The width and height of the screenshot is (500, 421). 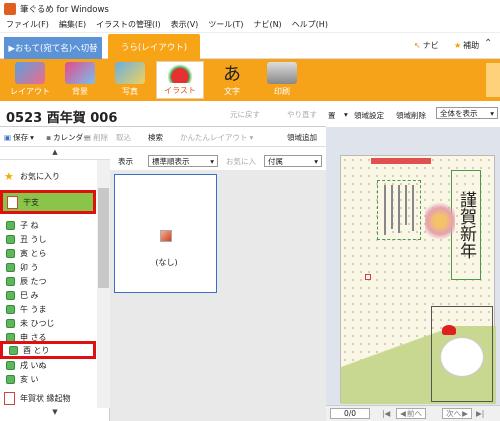 I want to click on add-area-label: 領域追加, so click(x=302, y=137).